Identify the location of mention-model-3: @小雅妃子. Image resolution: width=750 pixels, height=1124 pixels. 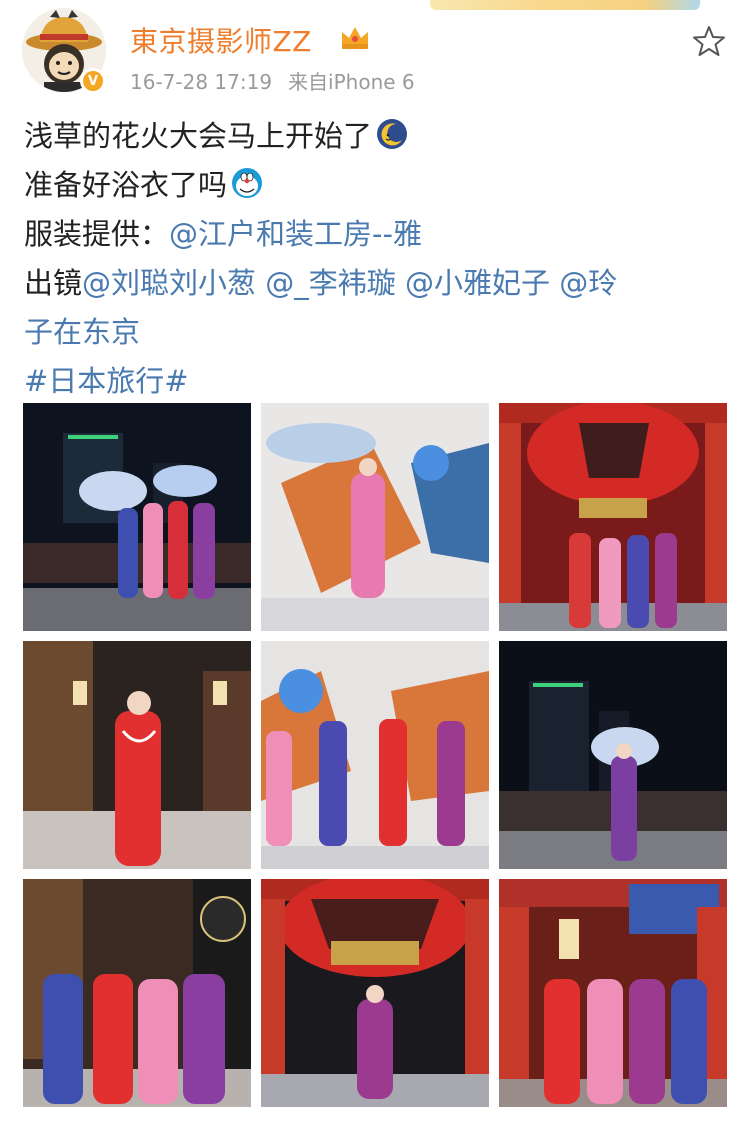
(477, 283).